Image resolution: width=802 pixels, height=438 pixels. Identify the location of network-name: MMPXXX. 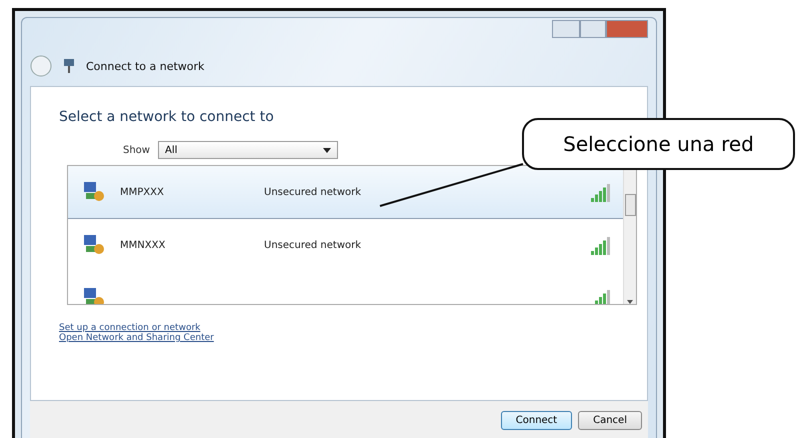
(142, 192).